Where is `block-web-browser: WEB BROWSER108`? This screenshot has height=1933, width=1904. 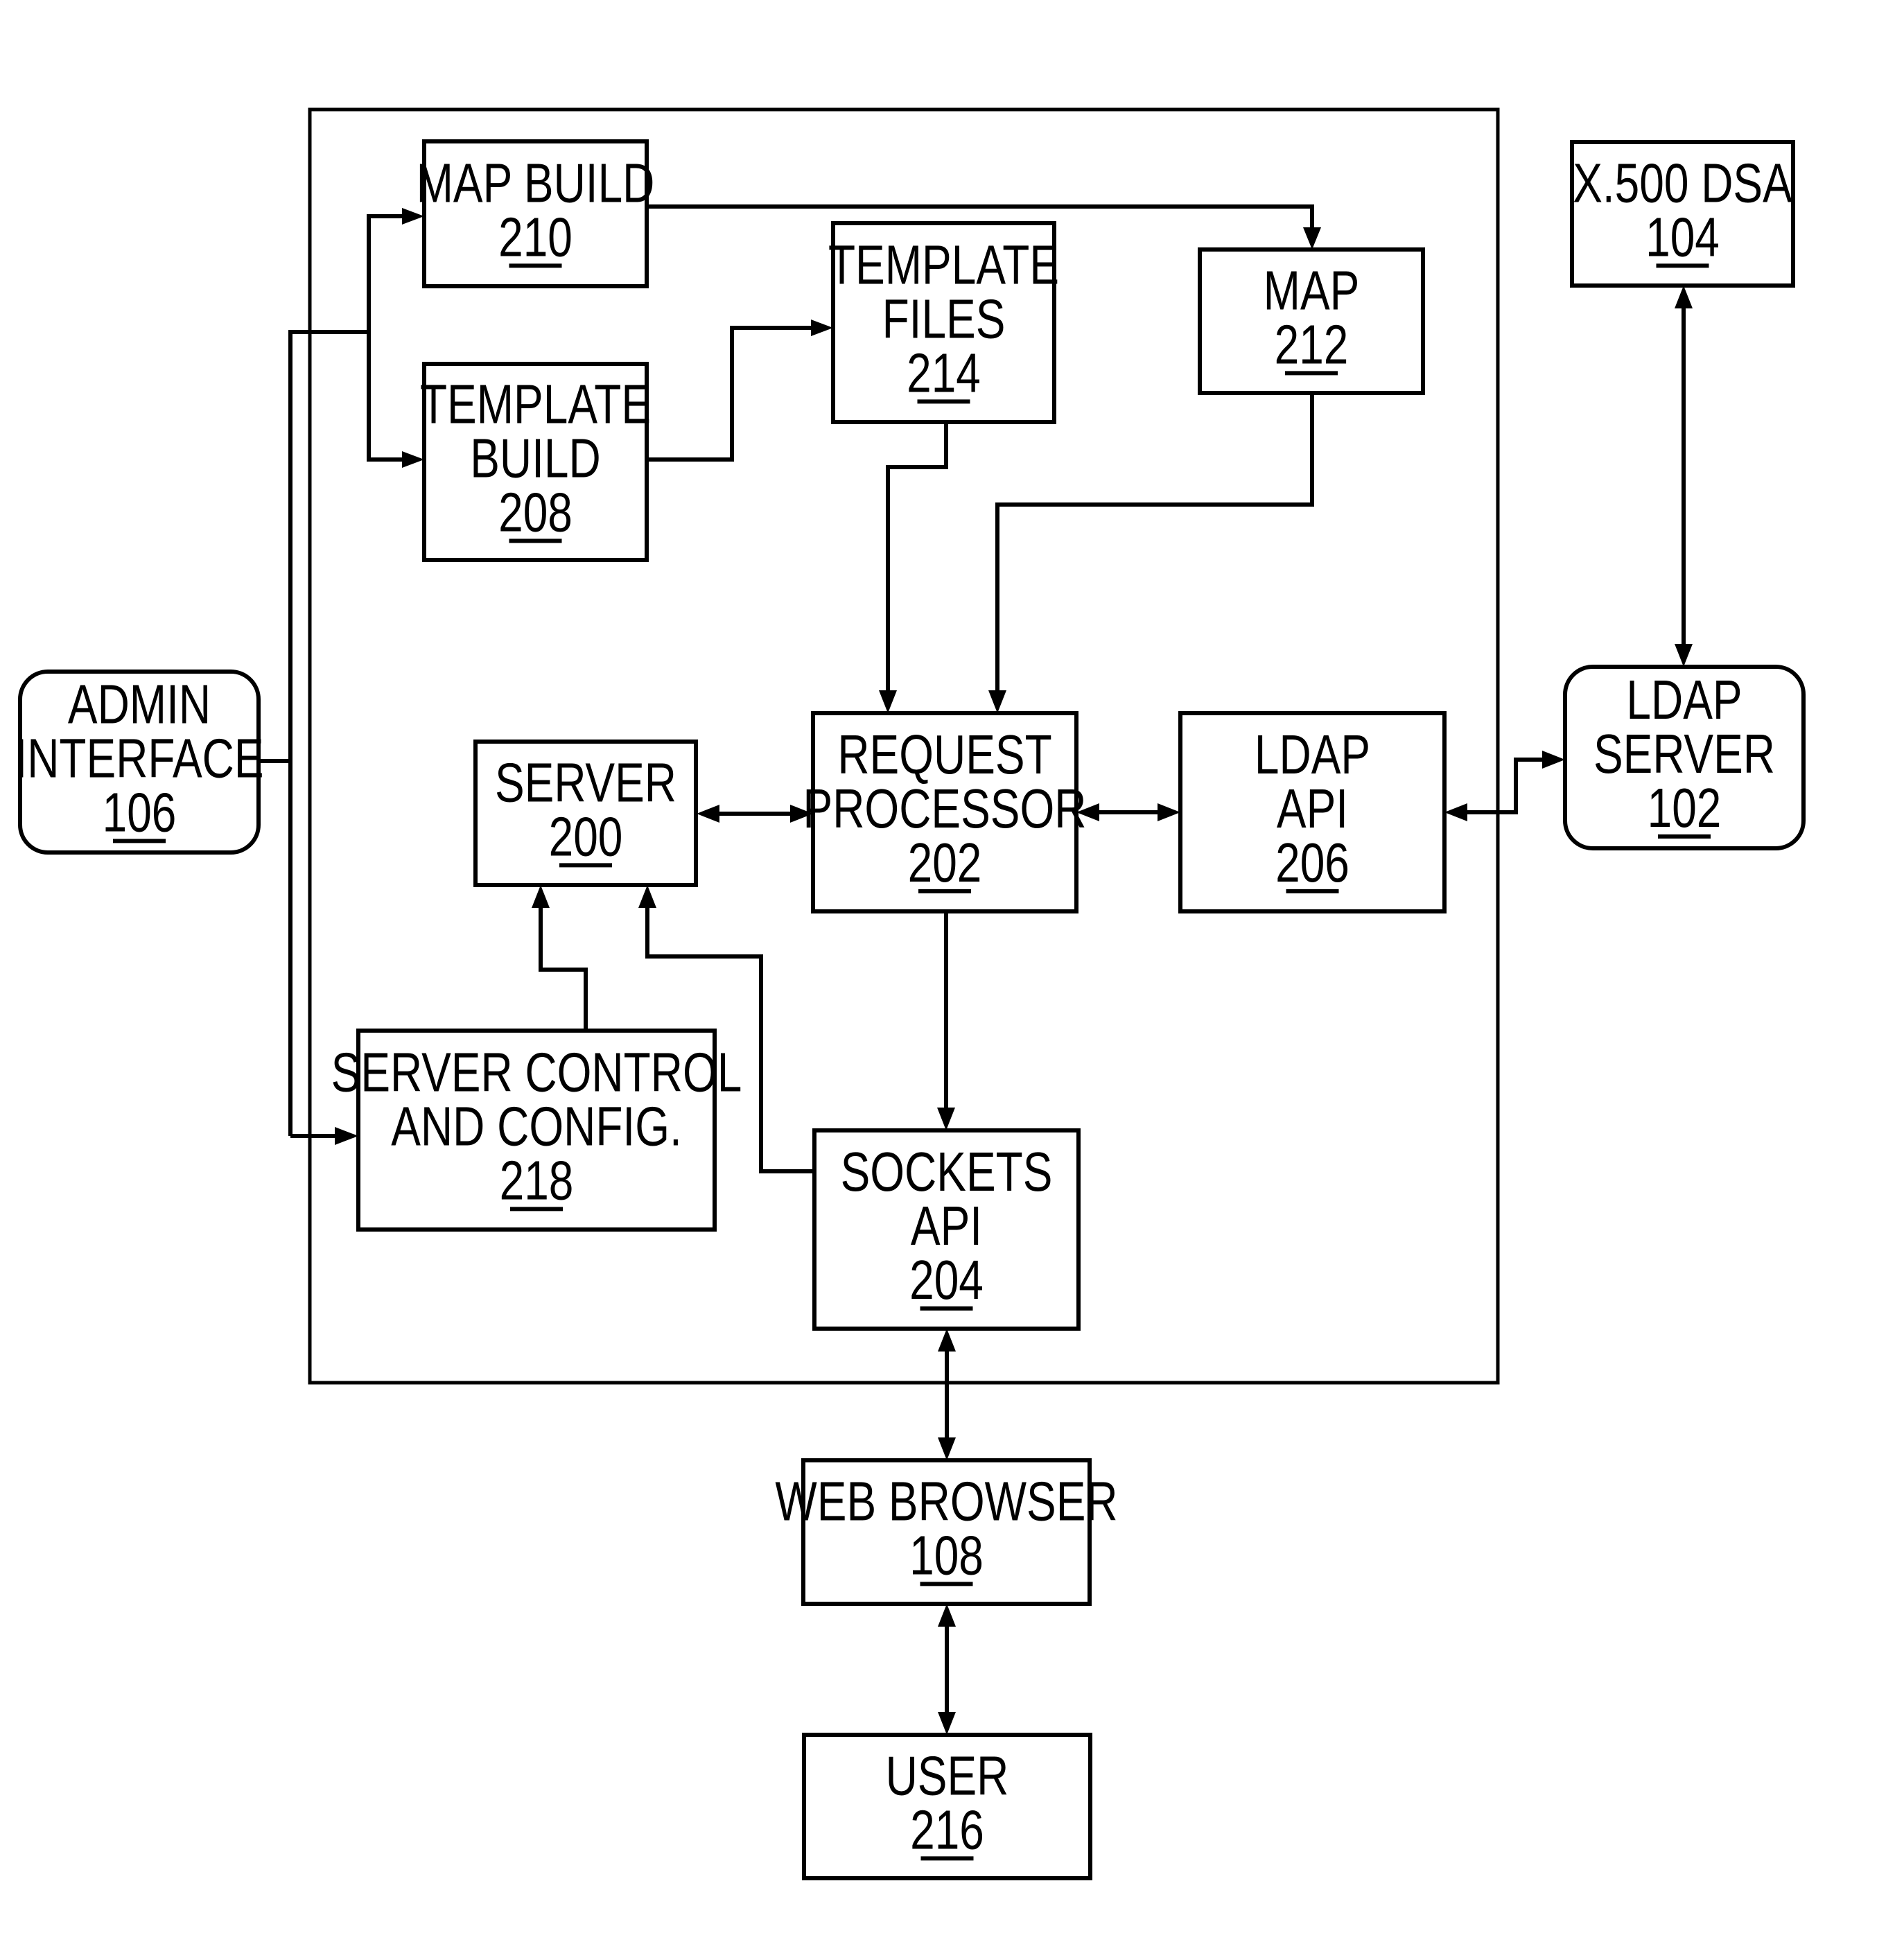 block-web-browser: WEB BROWSER108 is located at coordinates (946, 1532).